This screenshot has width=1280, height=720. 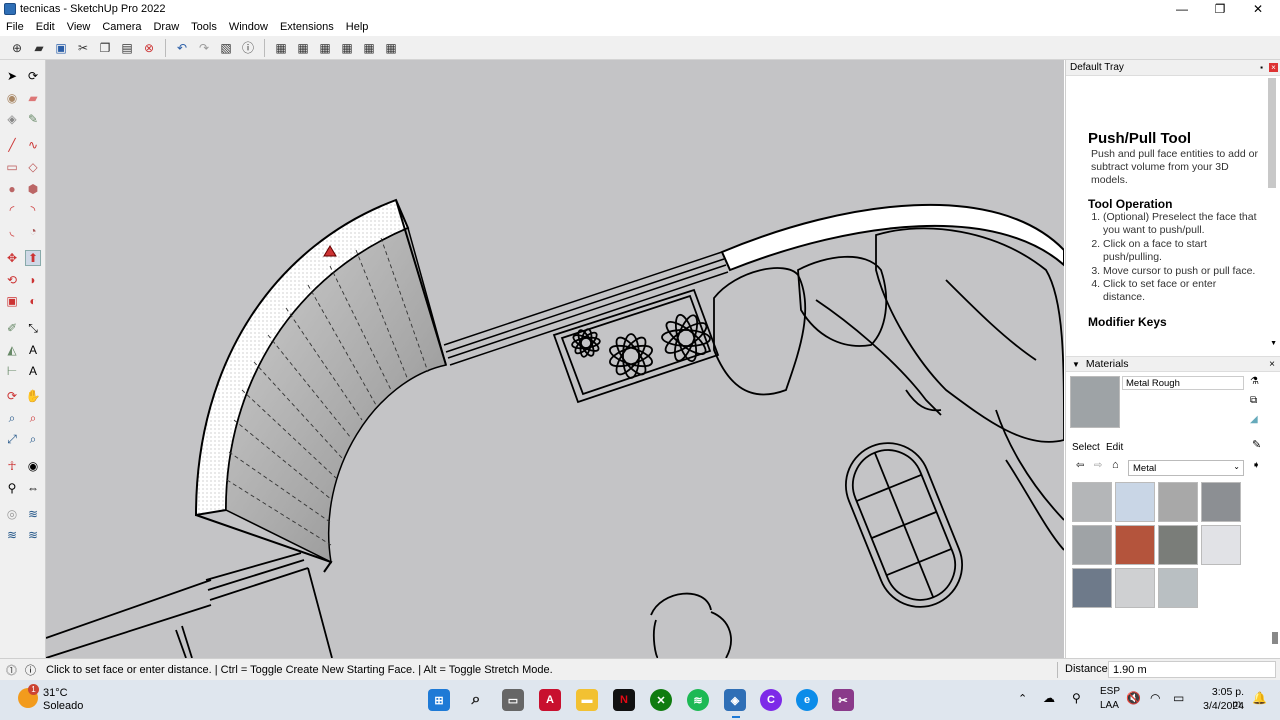 What do you see at coordinates (33, 350) in the screenshot?
I see `text-icon: A` at bounding box center [33, 350].